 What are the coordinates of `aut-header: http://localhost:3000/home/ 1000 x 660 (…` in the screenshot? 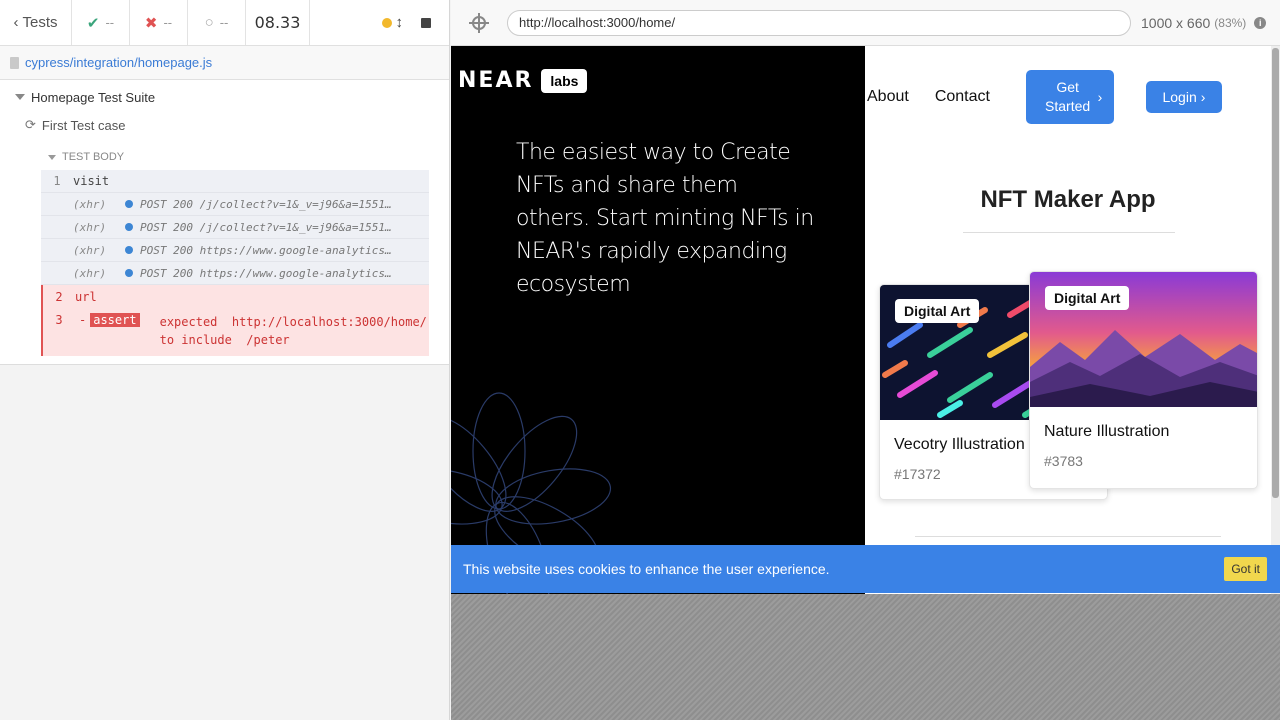 It's located at (865, 23).